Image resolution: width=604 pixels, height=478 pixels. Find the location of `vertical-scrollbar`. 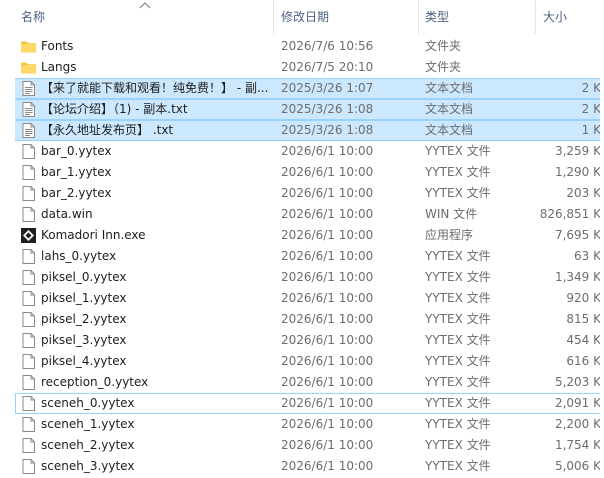

vertical-scrollbar is located at coordinates (602, 253).